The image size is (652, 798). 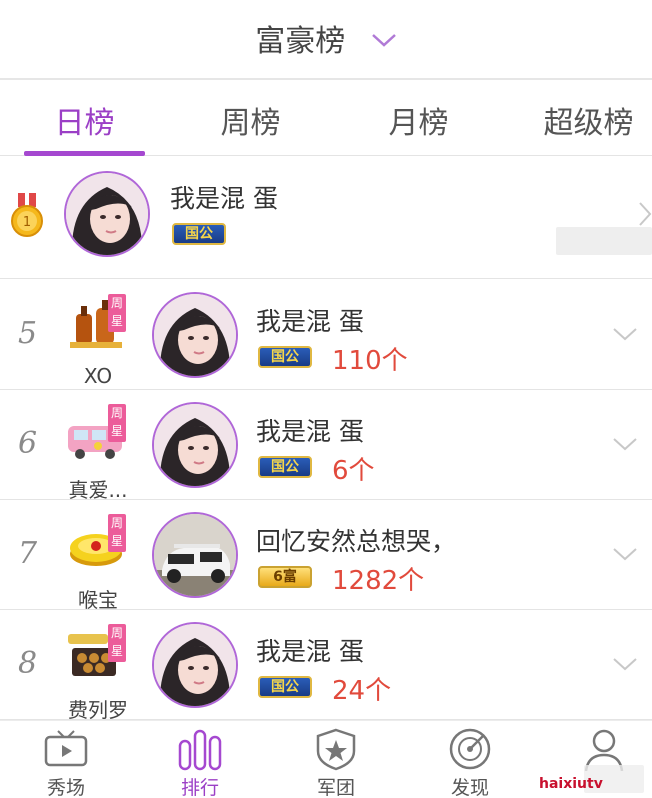 I want to click on app-header: 富豪榜, so click(x=326, y=40).